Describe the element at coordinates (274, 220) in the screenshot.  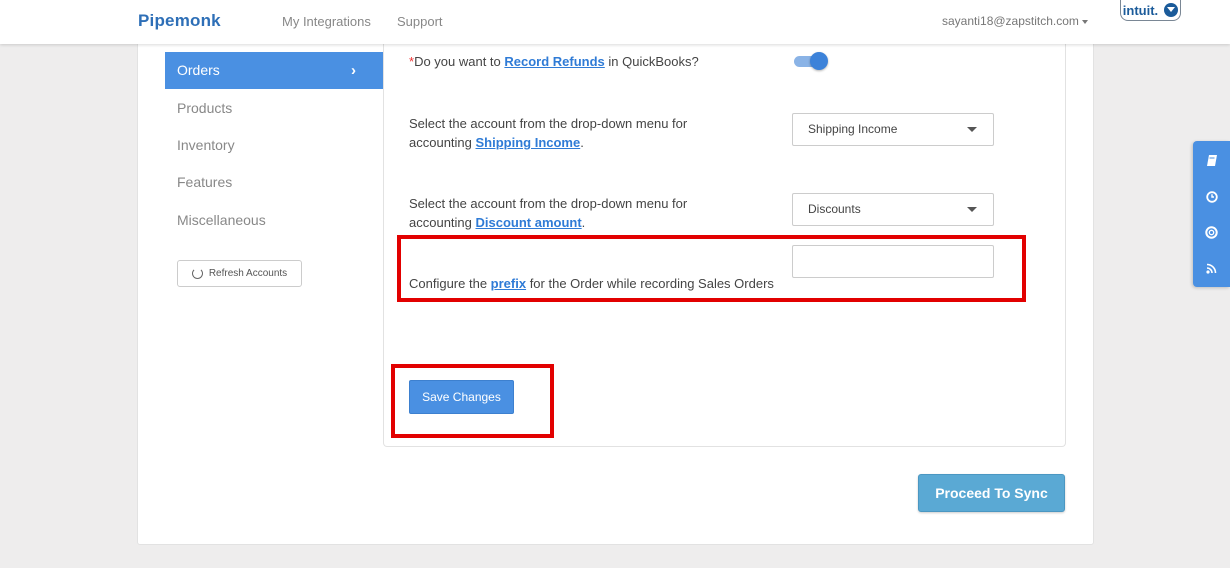
I see `sidebar-item-miscellaneous: Miscellaneous` at that location.